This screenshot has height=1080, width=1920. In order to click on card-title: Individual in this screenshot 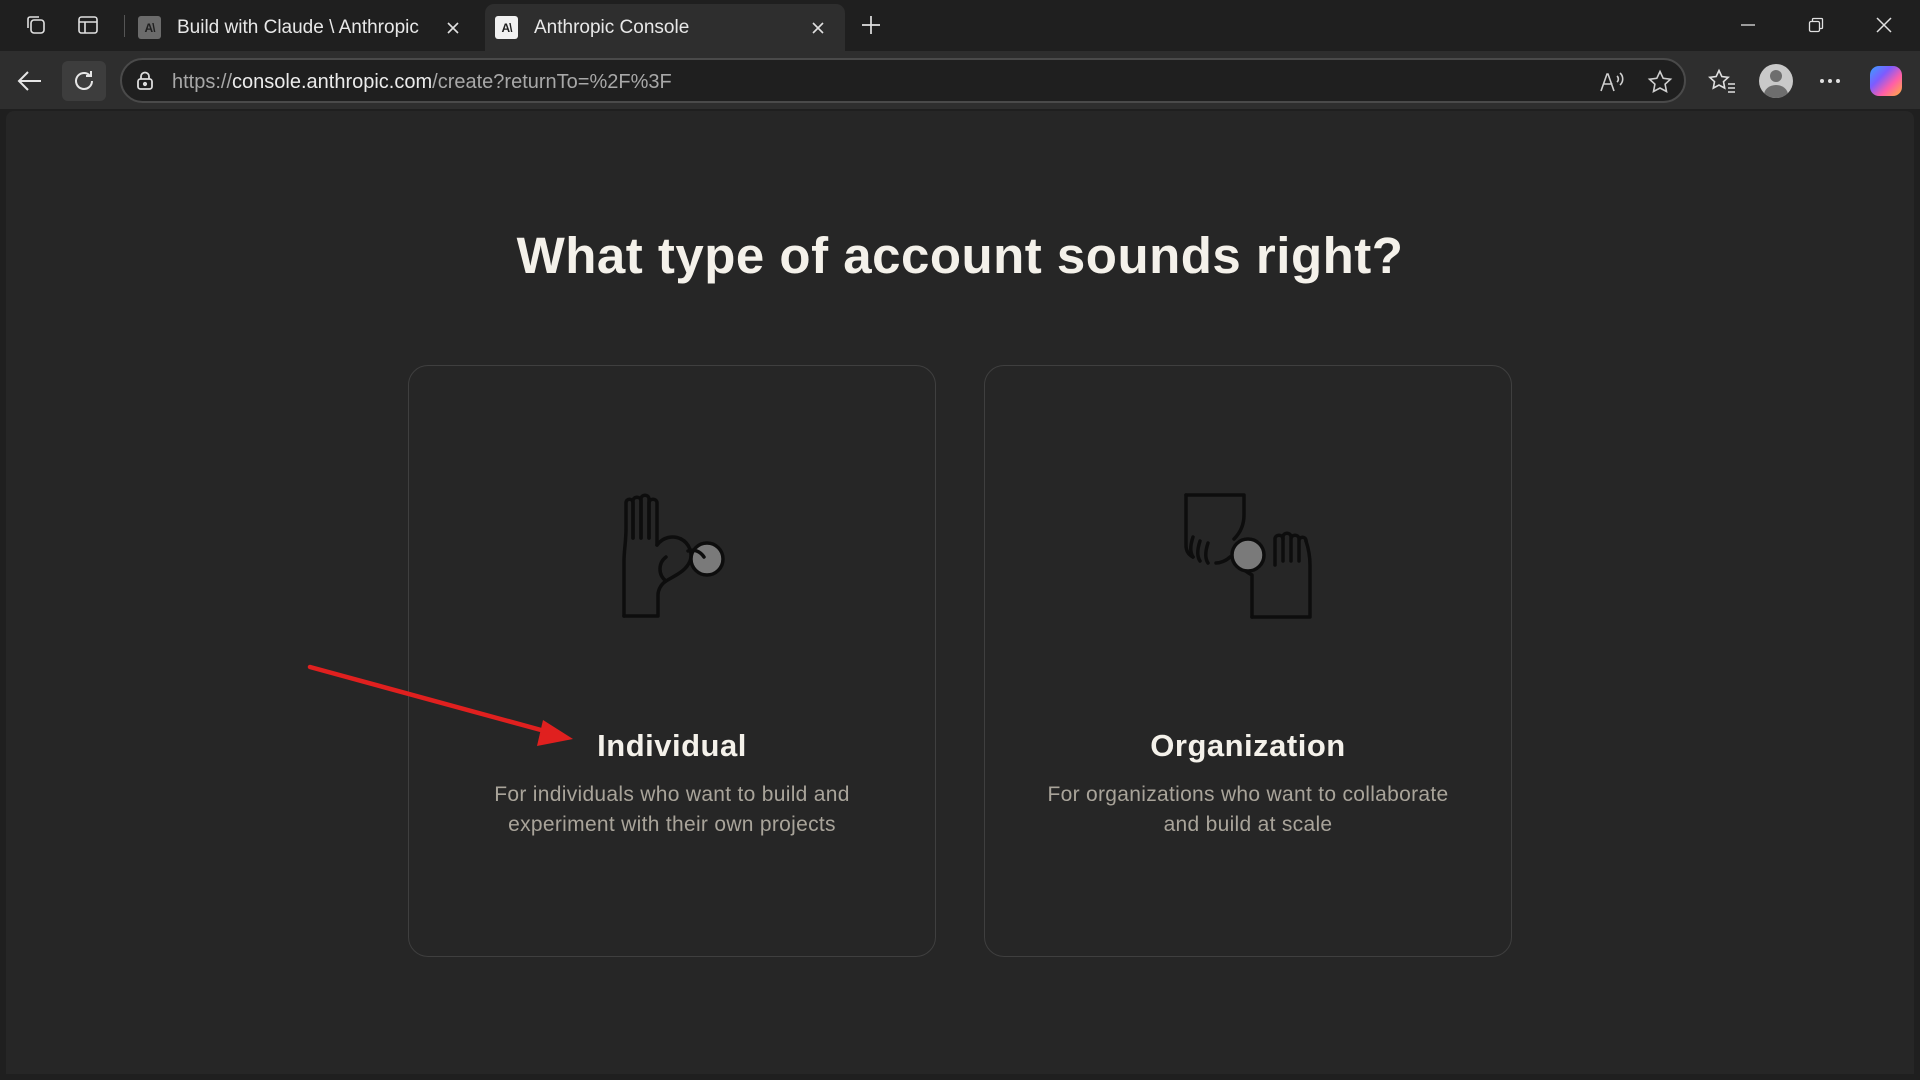, I will do `click(672, 745)`.